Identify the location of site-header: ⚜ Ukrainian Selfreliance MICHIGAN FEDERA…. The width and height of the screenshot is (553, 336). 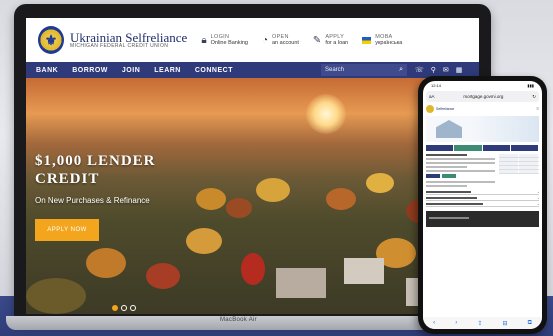
(252, 40).